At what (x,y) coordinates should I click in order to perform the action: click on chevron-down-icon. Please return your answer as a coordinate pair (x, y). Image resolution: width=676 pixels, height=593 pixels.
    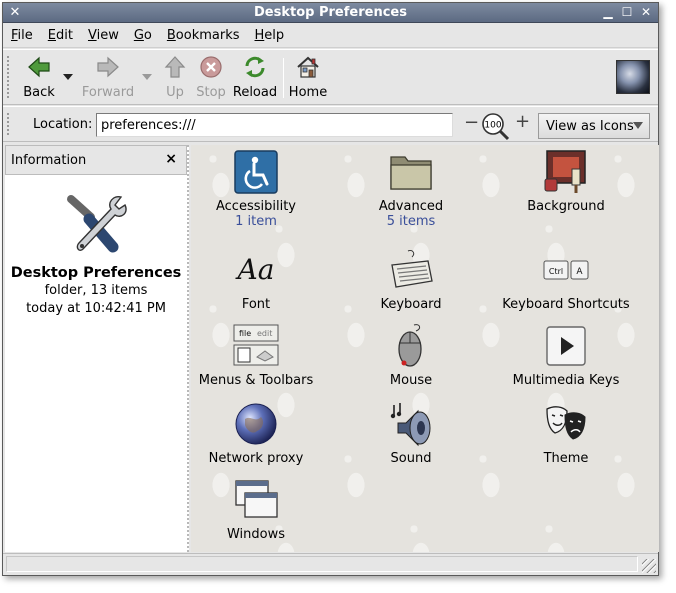
    Looking at the image, I should click on (638, 125).